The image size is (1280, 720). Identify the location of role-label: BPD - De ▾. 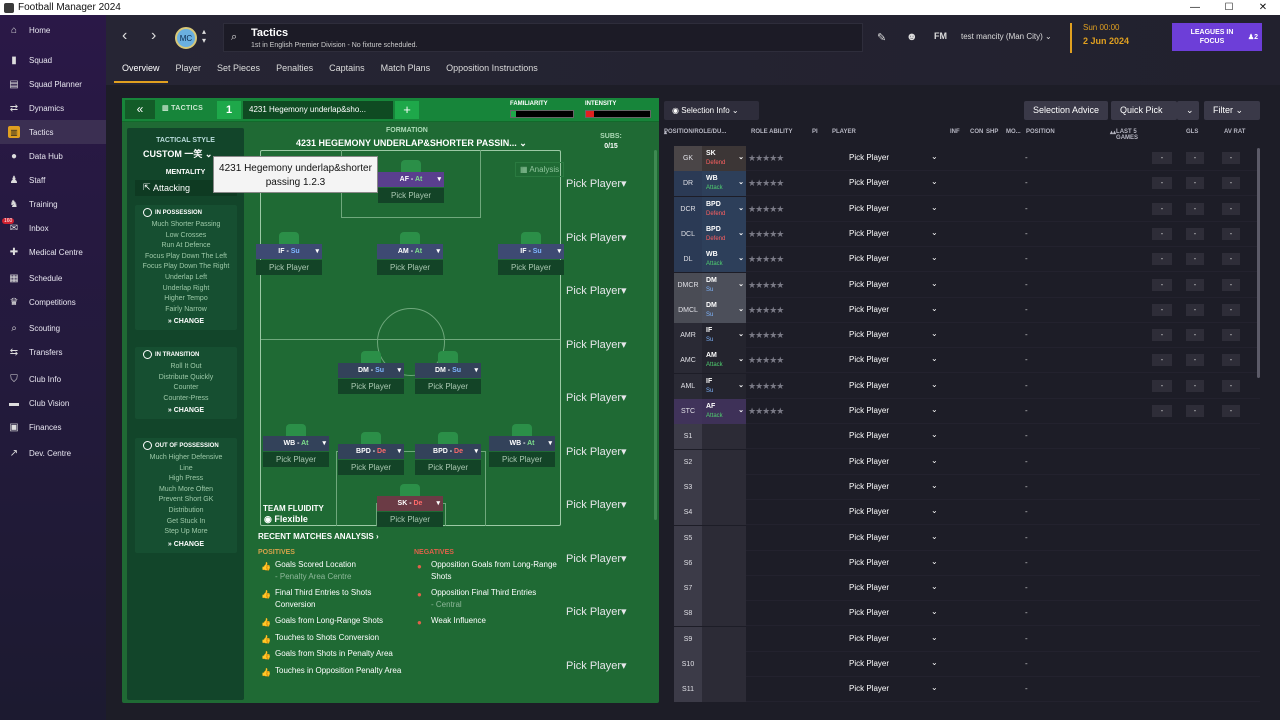
(448, 451).